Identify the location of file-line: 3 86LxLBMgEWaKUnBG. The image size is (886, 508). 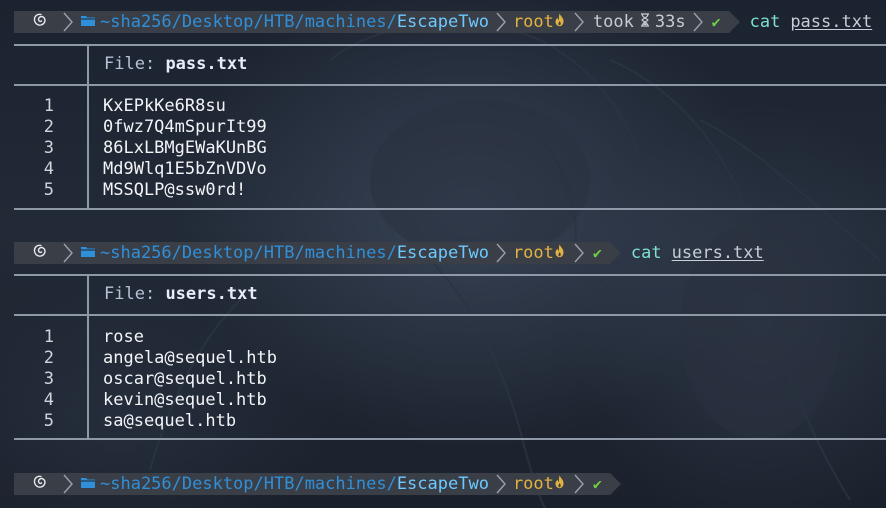
(450, 147).